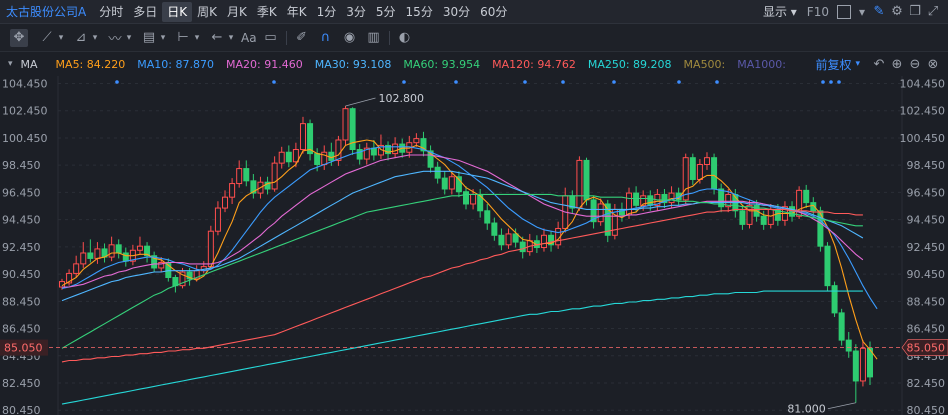  What do you see at coordinates (915, 12) in the screenshot?
I see `restore-icon: ❐` at bounding box center [915, 12].